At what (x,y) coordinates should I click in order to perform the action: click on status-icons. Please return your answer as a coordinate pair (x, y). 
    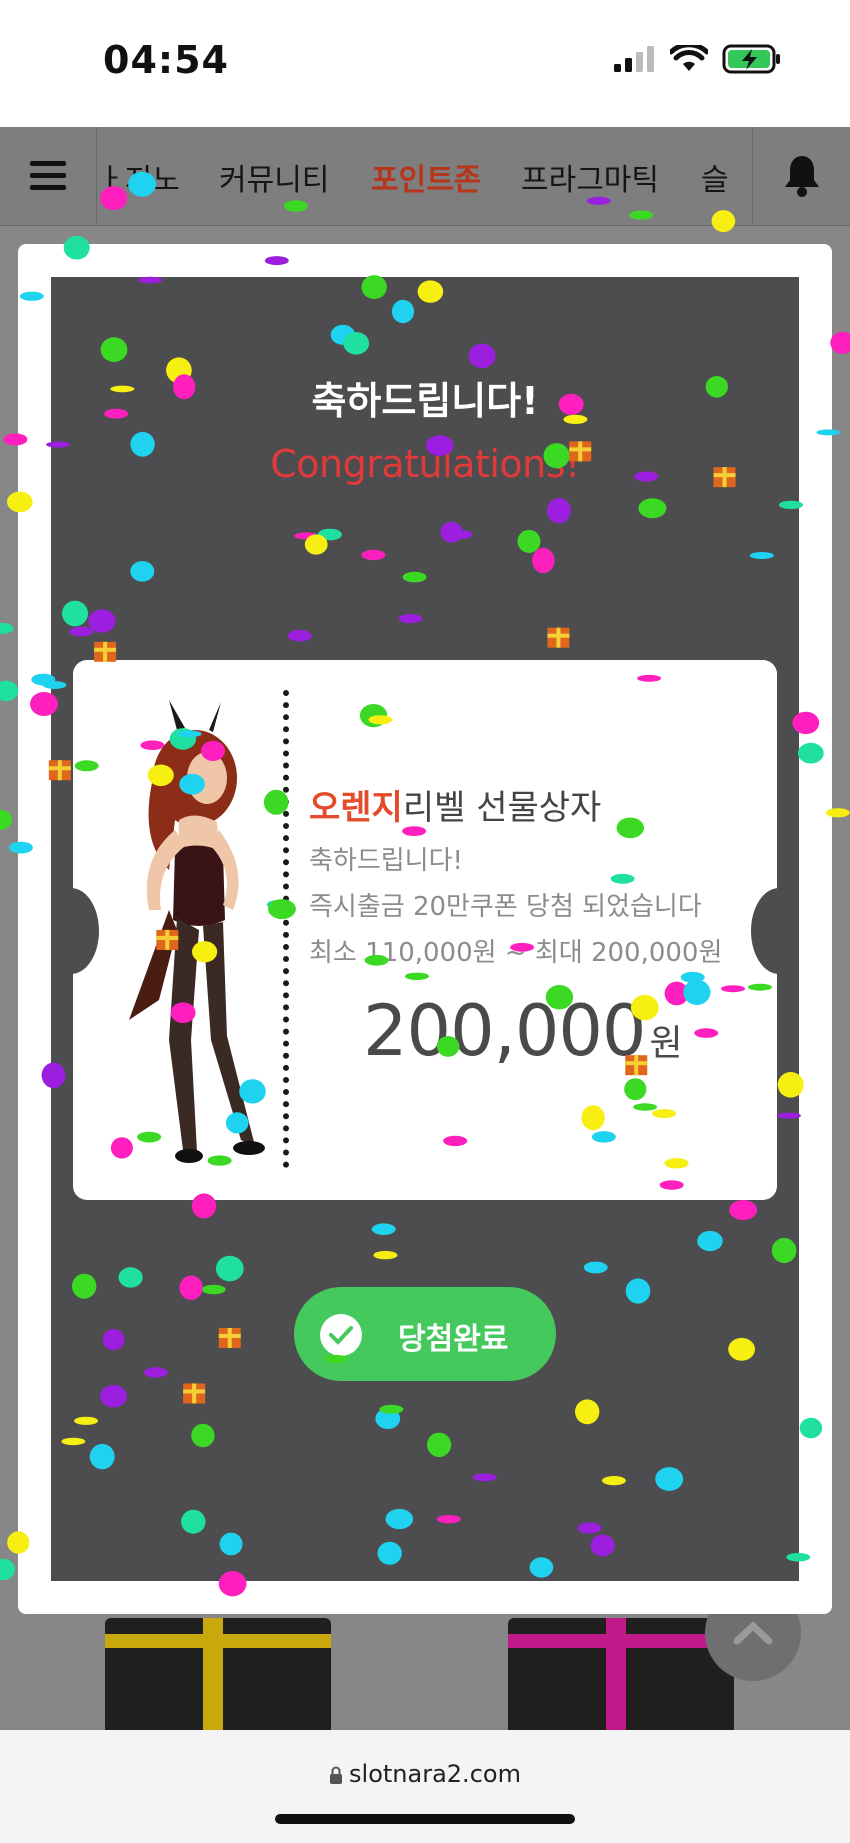
    Looking at the image, I should click on (698, 59).